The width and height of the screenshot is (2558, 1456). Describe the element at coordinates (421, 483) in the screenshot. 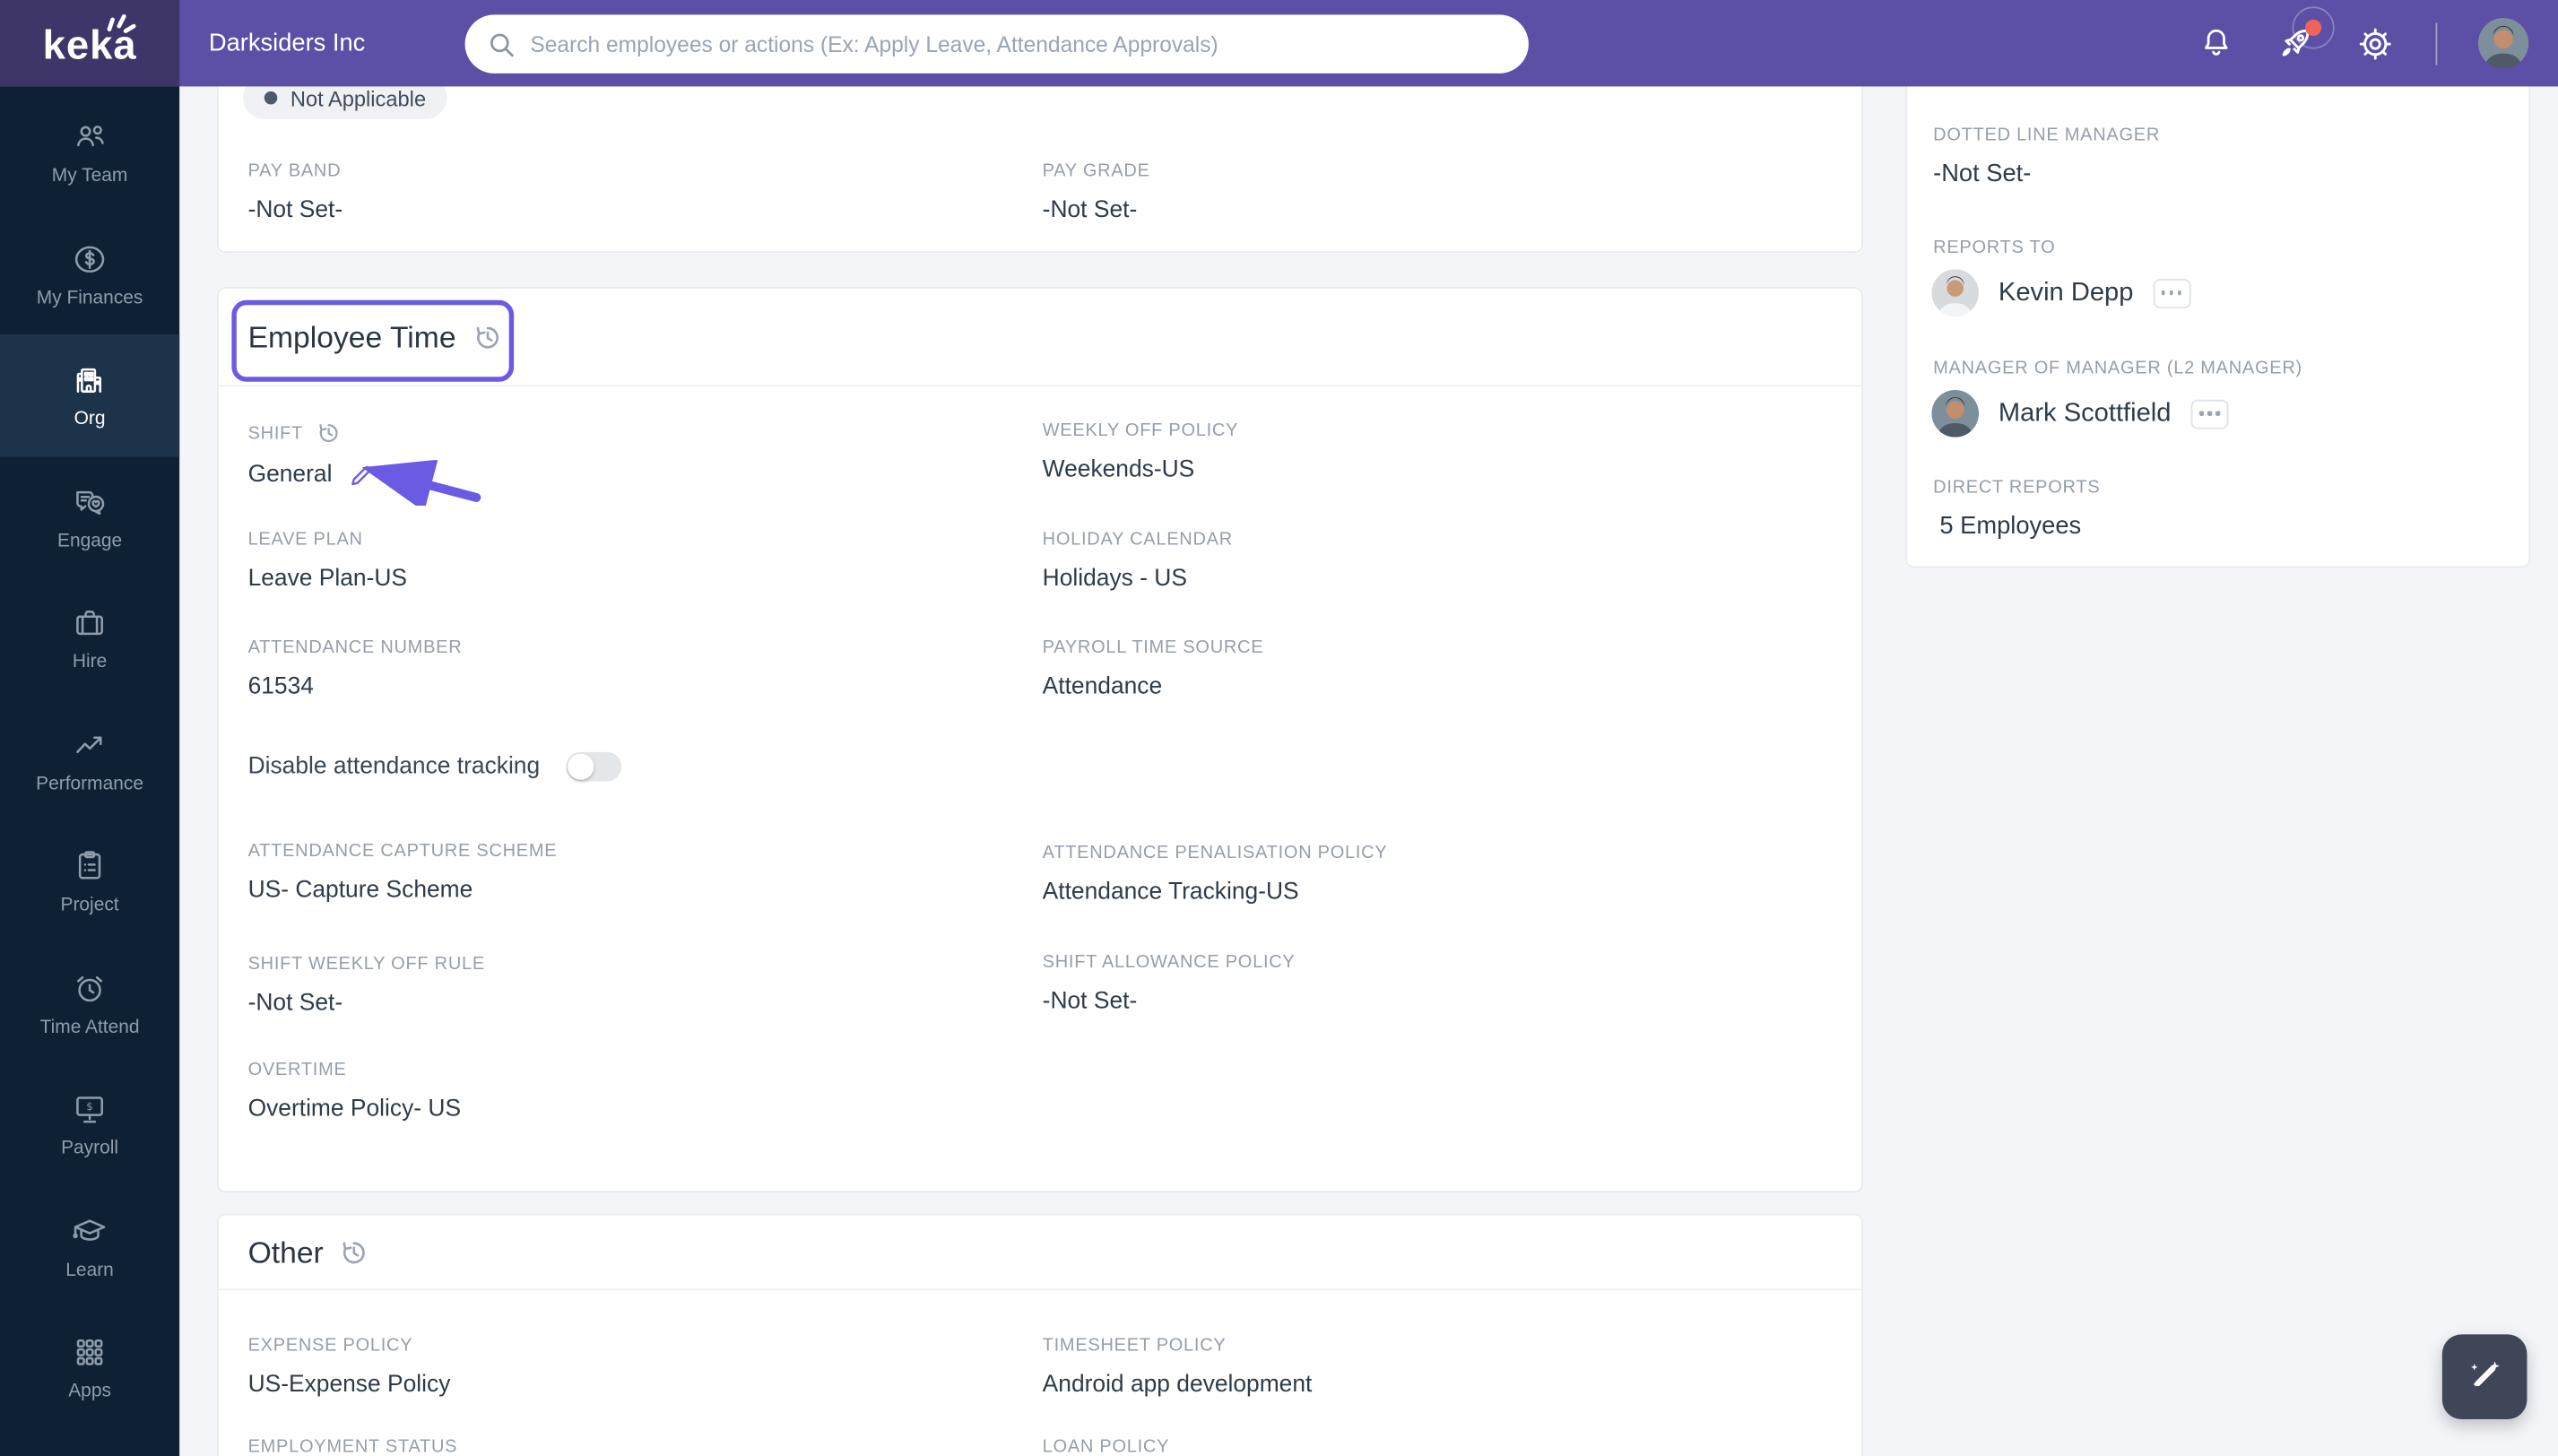

I see `annotation-arrow` at that location.